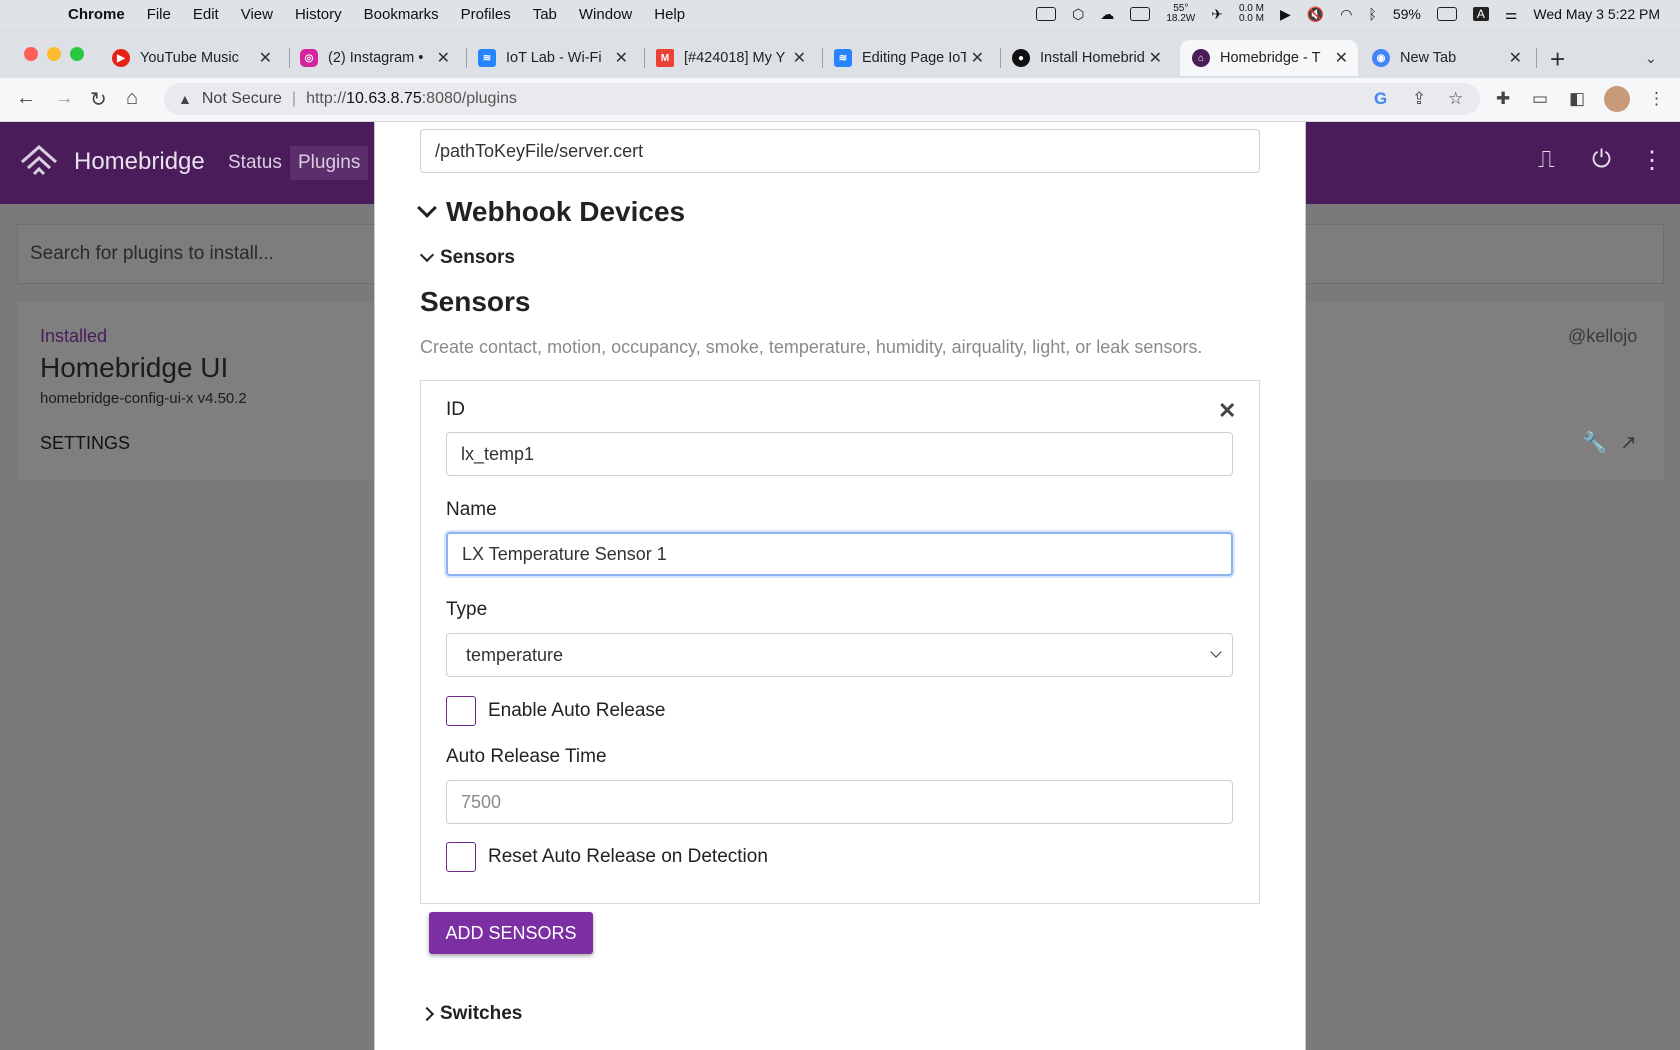 This screenshot has height=1050, width=1680. I want to click on network-readout: 0.0 M 0.0 M, so click(1251, 14).